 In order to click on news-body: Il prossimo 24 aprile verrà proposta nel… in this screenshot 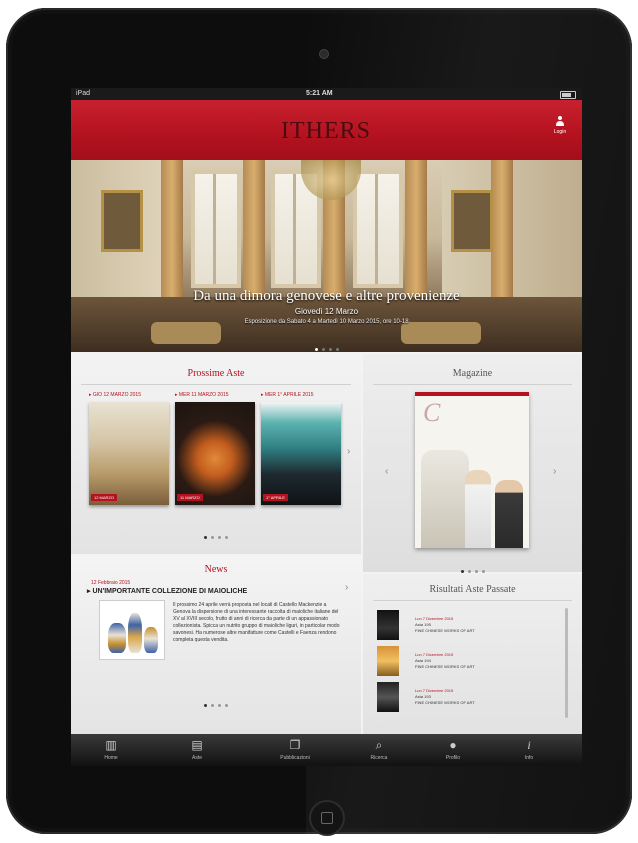, I will do `click(256, 622)`.